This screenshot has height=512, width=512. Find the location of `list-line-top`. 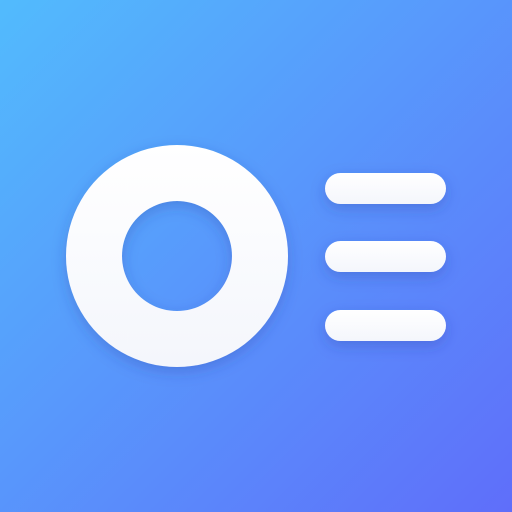

list-line-top is located at coordinates (385, 188).